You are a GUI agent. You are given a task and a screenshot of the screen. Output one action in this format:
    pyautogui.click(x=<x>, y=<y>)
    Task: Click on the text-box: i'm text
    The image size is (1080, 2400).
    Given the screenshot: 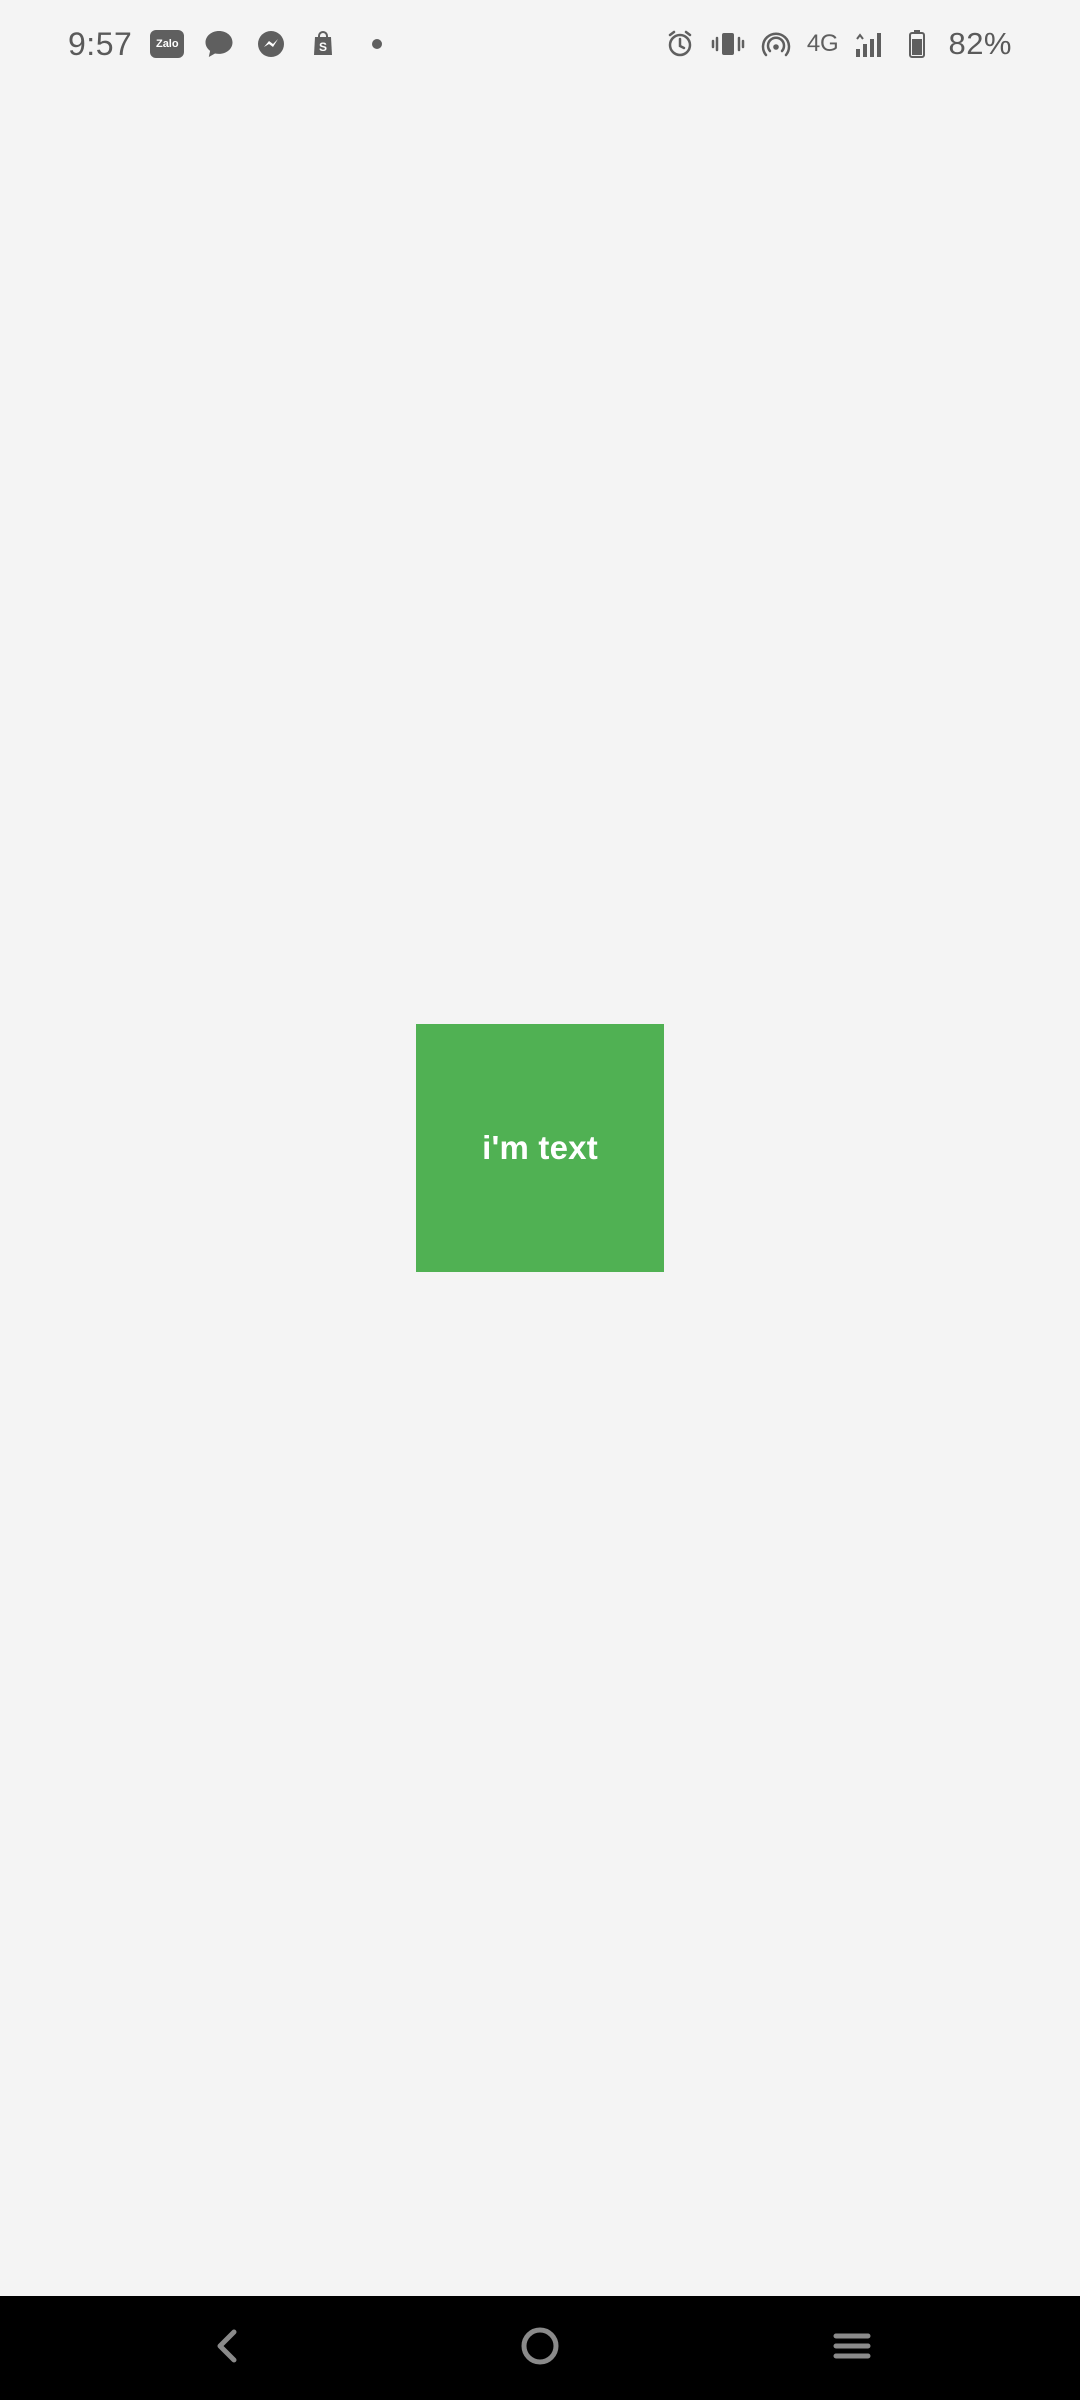 What is the action you would take?
    pyautogui.click(x=540, y=1148)
    